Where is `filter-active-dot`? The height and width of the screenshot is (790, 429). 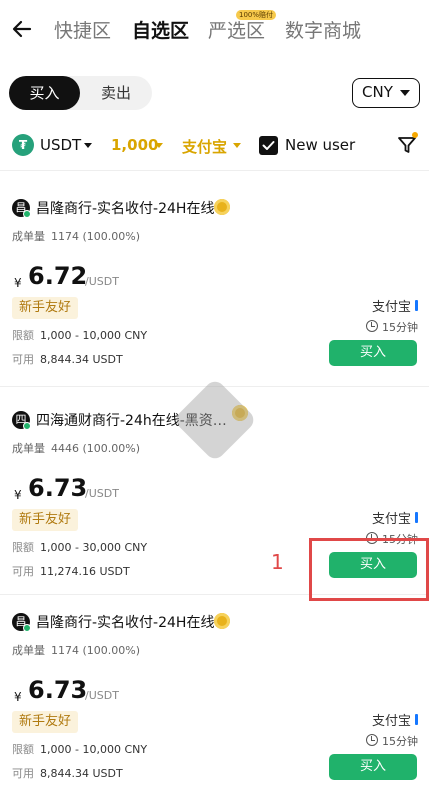 filter-active-dot is located at coordinates (415, 135).